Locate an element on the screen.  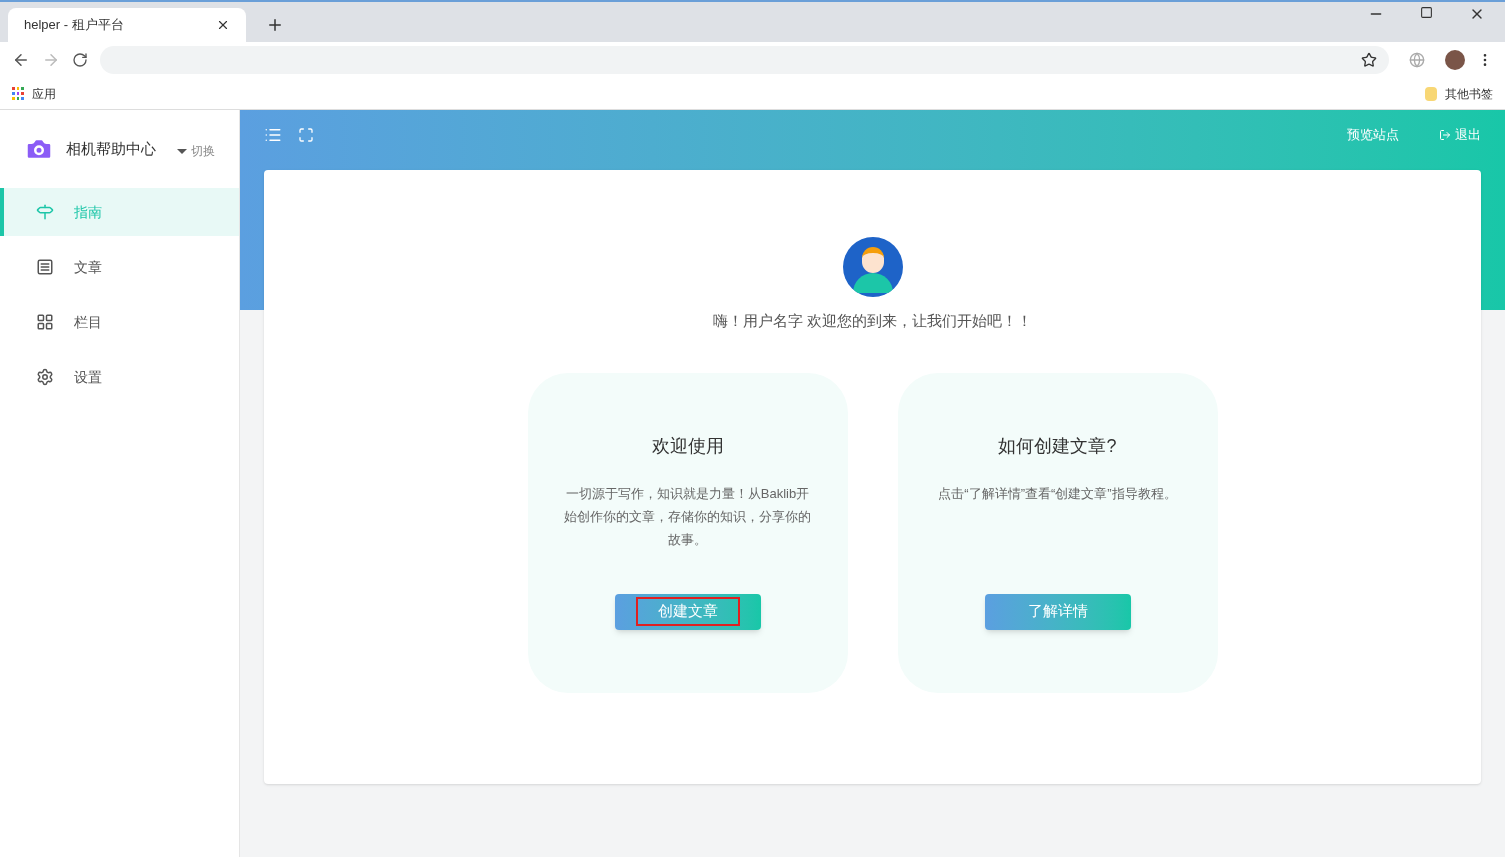
folder-icon is located at coordinates (1431, 93).